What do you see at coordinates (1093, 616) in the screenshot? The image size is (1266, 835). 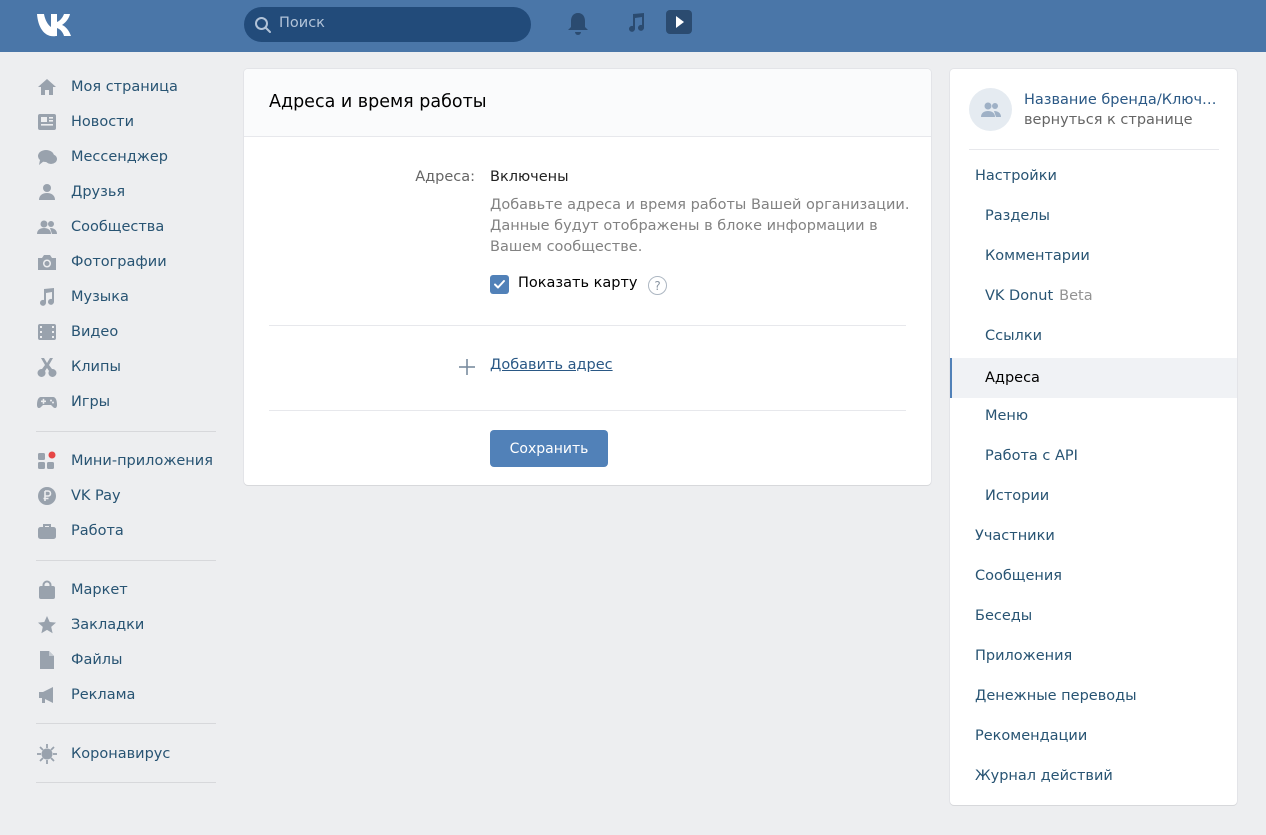 I see `menu-item-chats: Беседы` at bounding box center [1093, 616].